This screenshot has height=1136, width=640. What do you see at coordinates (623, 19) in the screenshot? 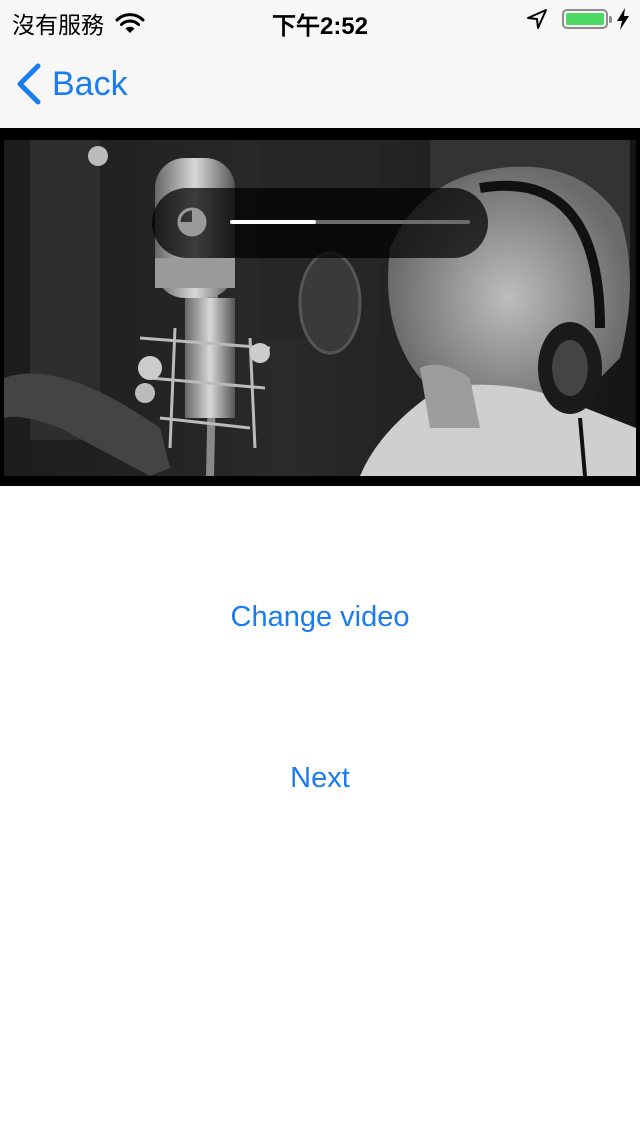
I see `charging-bolt-icon` at bounding box center [623, 19].